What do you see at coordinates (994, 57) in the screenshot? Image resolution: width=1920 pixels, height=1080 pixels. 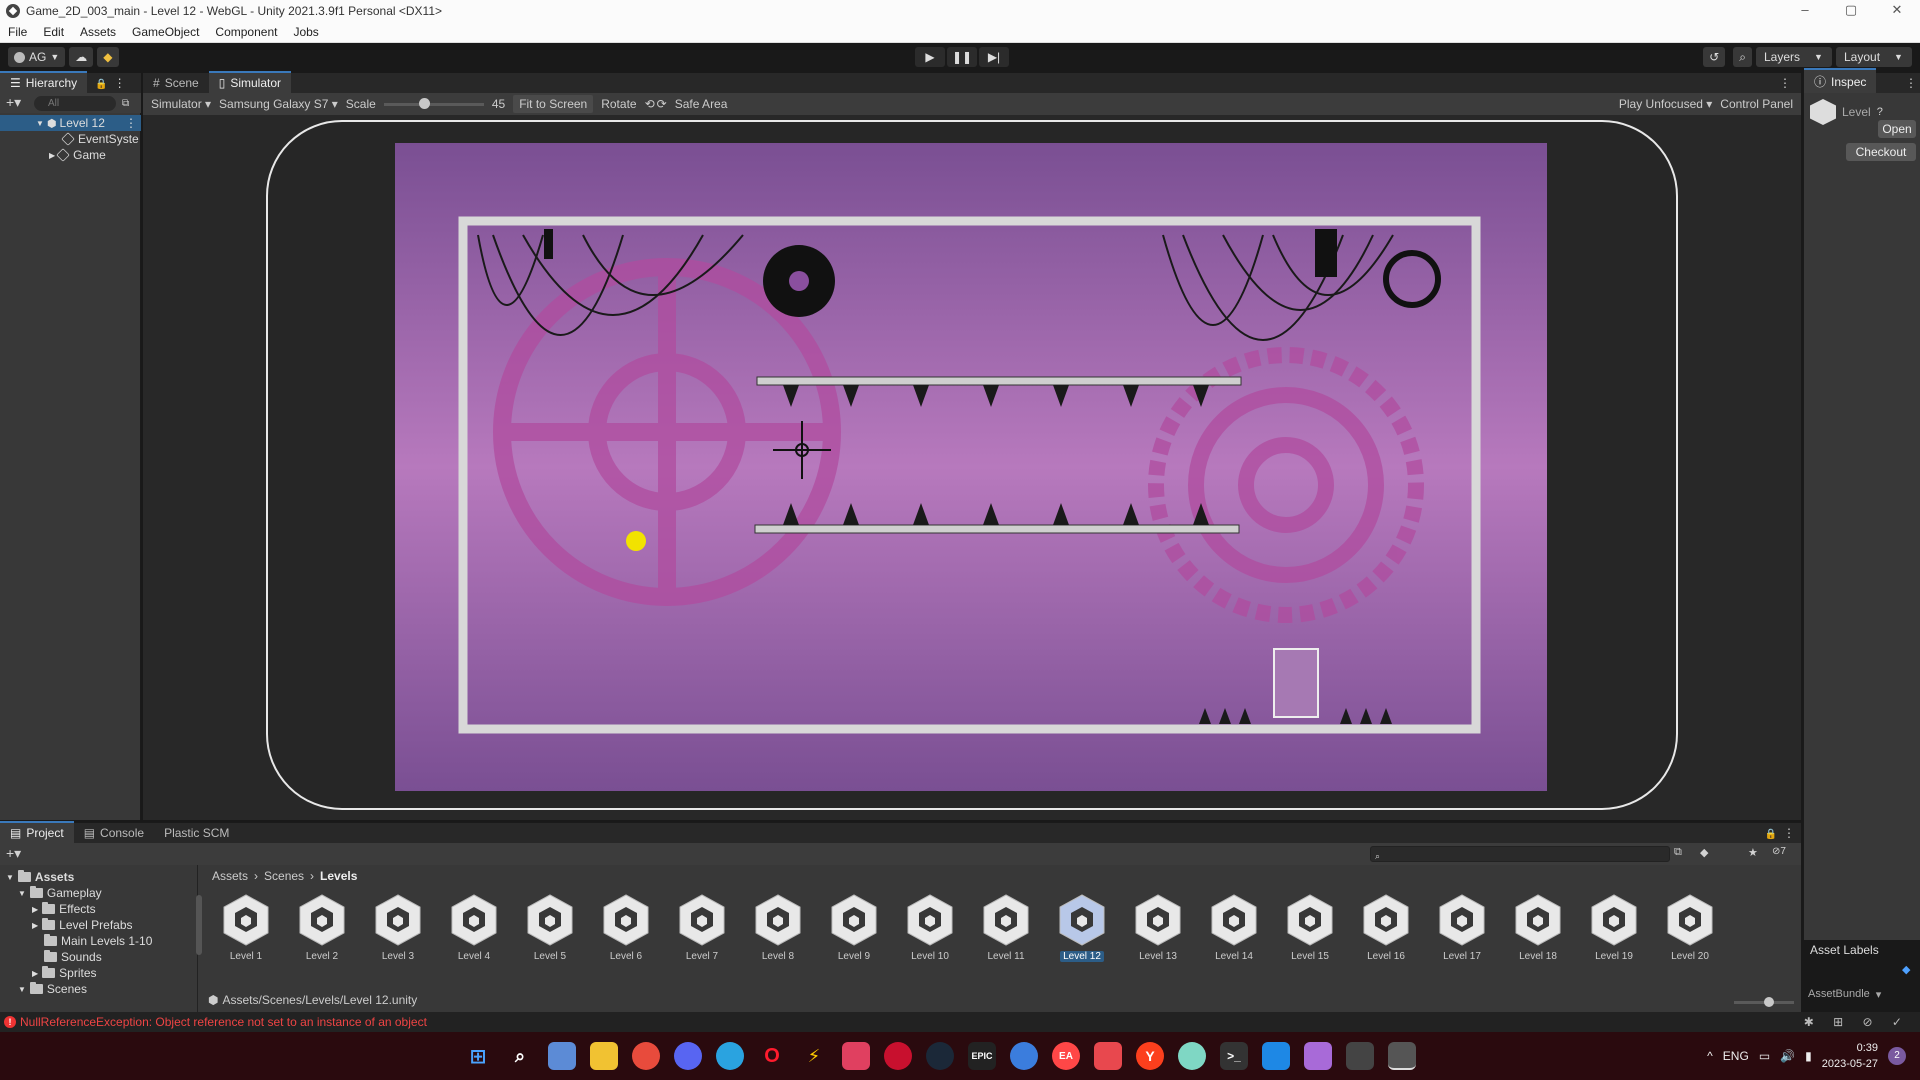 I see `step-button: ▶|` at bounding box center [994, 57].